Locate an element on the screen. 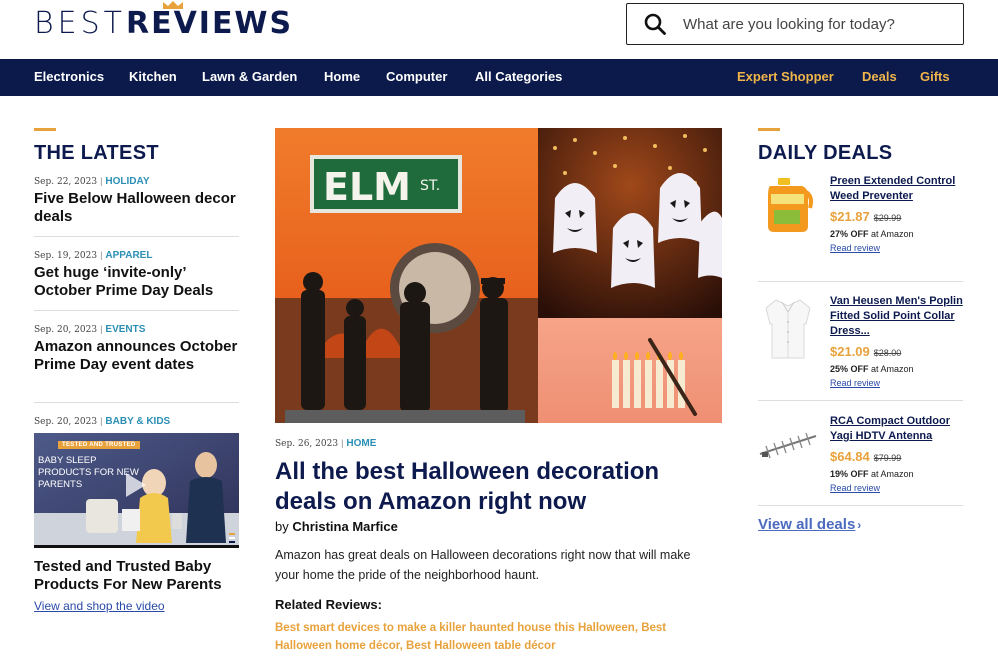 This screenshot has width=998, height=657. byline: by Christina Marfice is located at coordinates (336, 526).